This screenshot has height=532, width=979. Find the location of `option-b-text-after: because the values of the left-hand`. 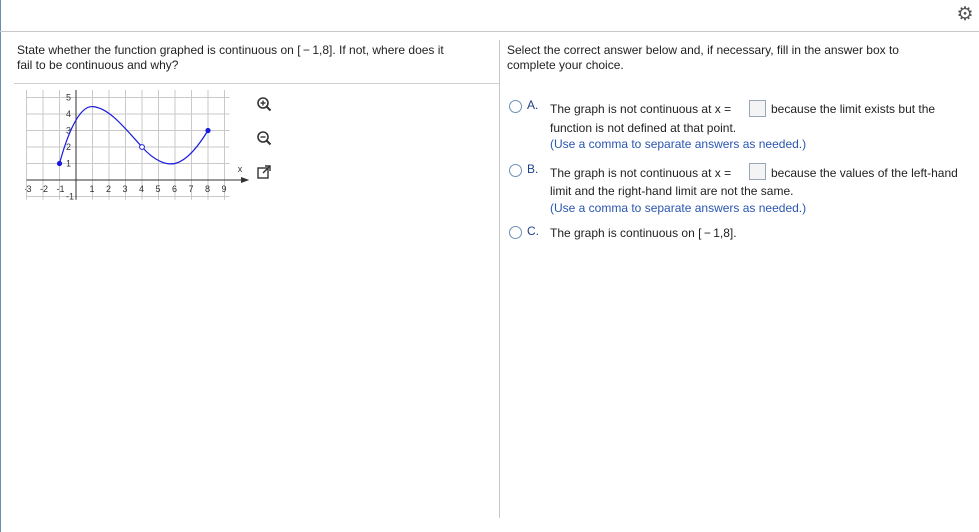

option-b-text-after: because the values of the left-hand is located at coordinates (864, 173).